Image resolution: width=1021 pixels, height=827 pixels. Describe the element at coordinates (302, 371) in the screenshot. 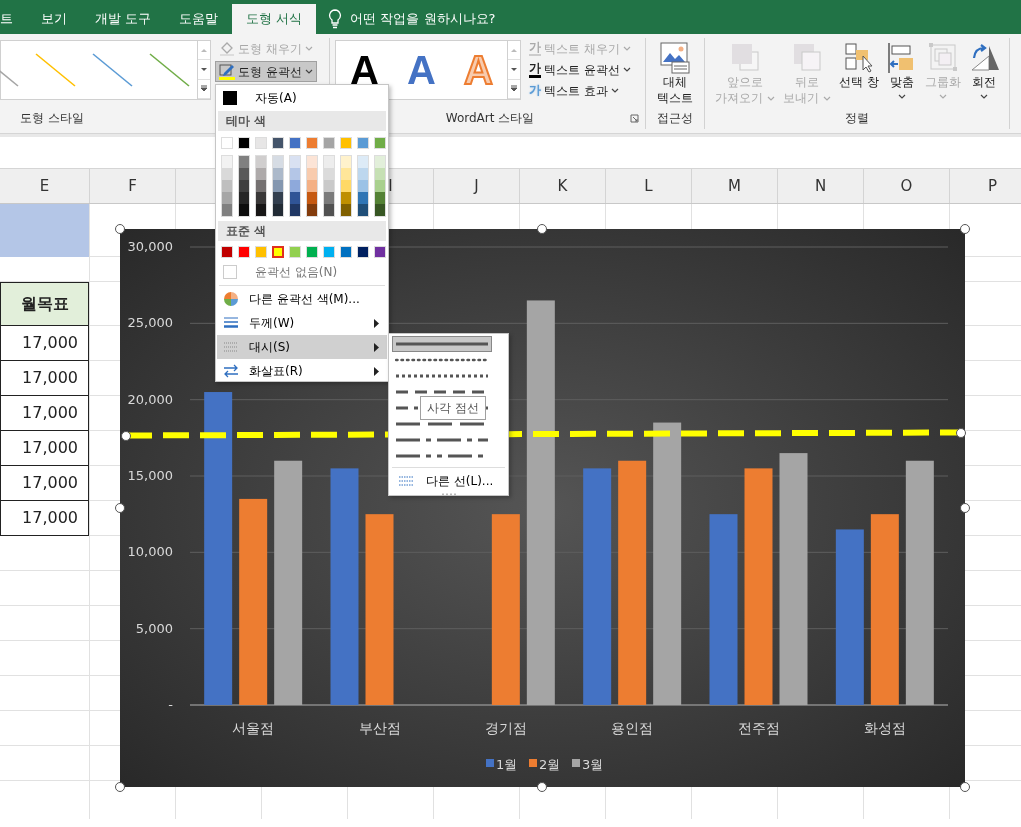

I see `menu-item: 화살표(R)` at that location.